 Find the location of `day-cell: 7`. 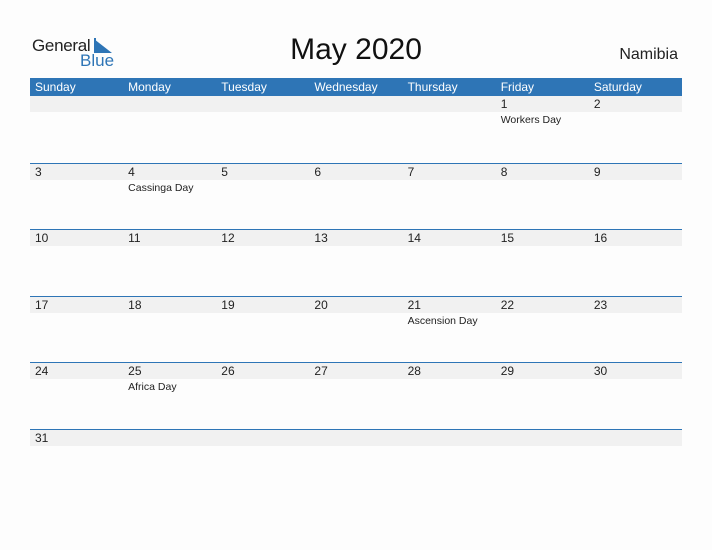

day-cell: 7 is located at coordinates (449, 171).